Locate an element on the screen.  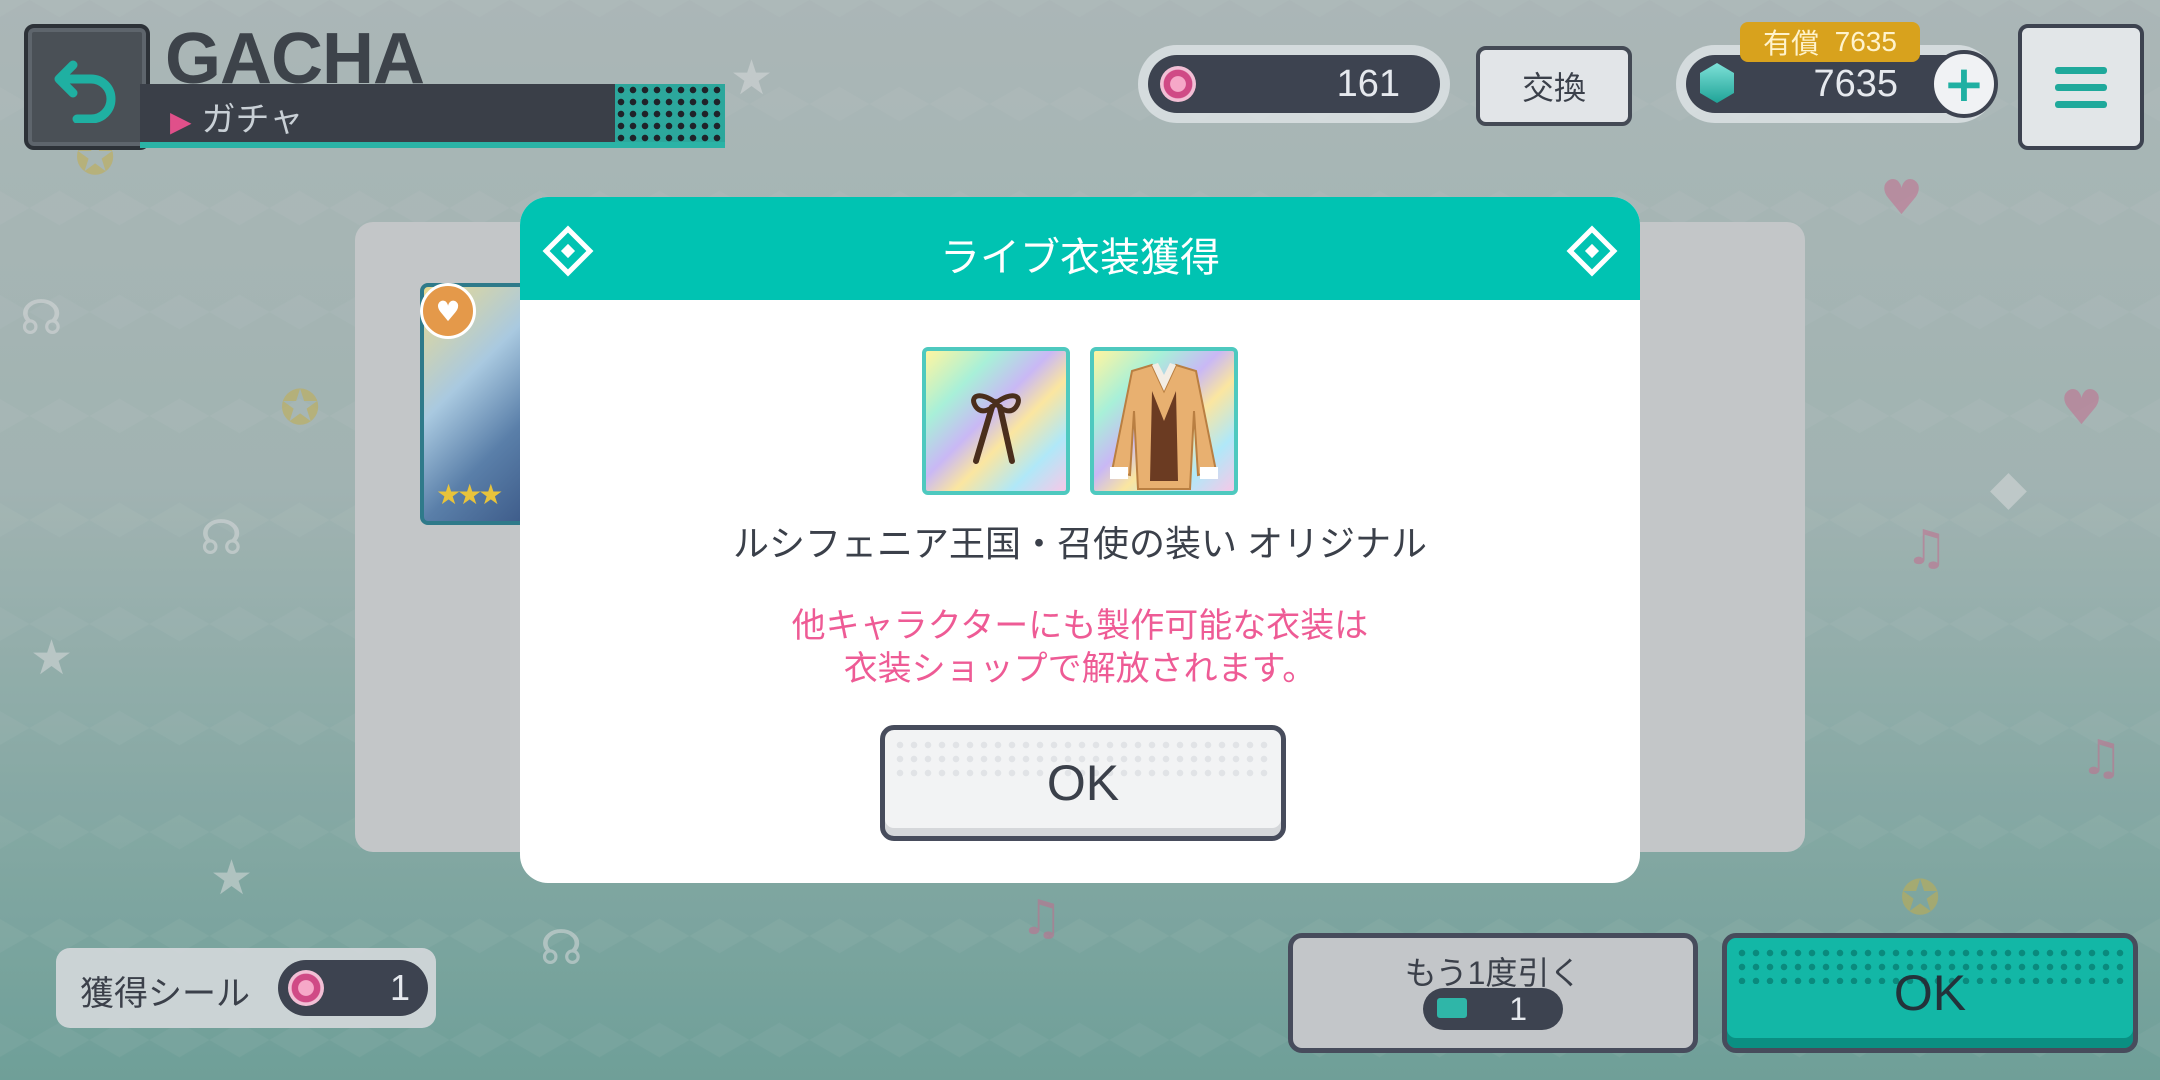
back-arrow-icon is located at coordinates (85, 91).